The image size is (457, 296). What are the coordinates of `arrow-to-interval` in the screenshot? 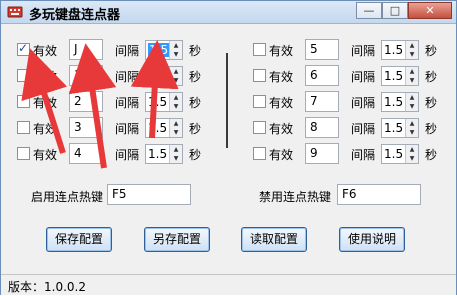 It's located at (154, 89).